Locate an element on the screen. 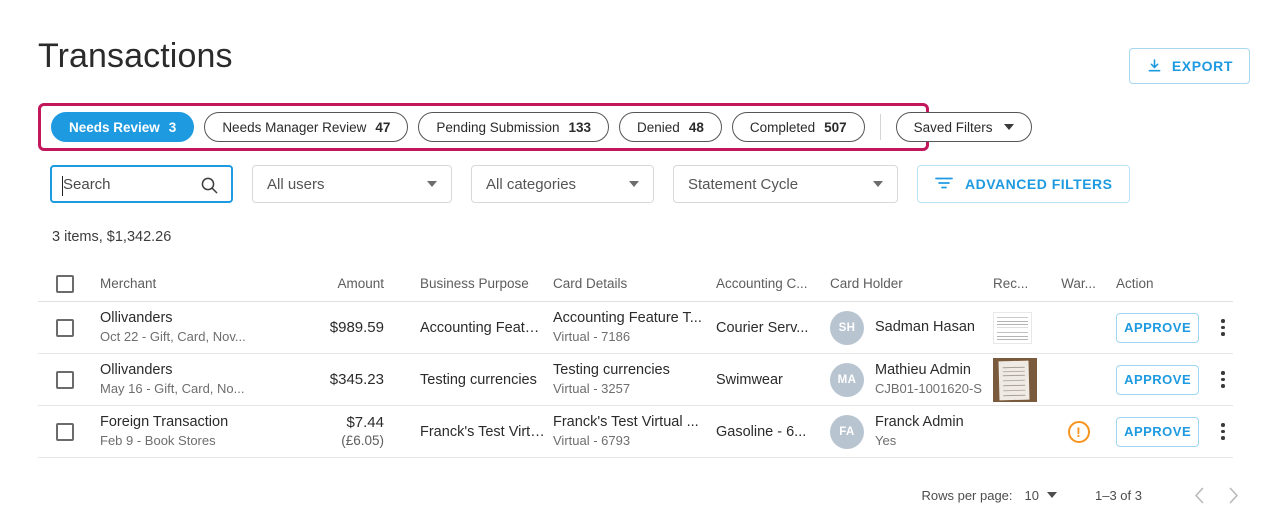 The height and width of the screenshot is (524, 1287). receipt-cell is located at coordinates (1021, 379).